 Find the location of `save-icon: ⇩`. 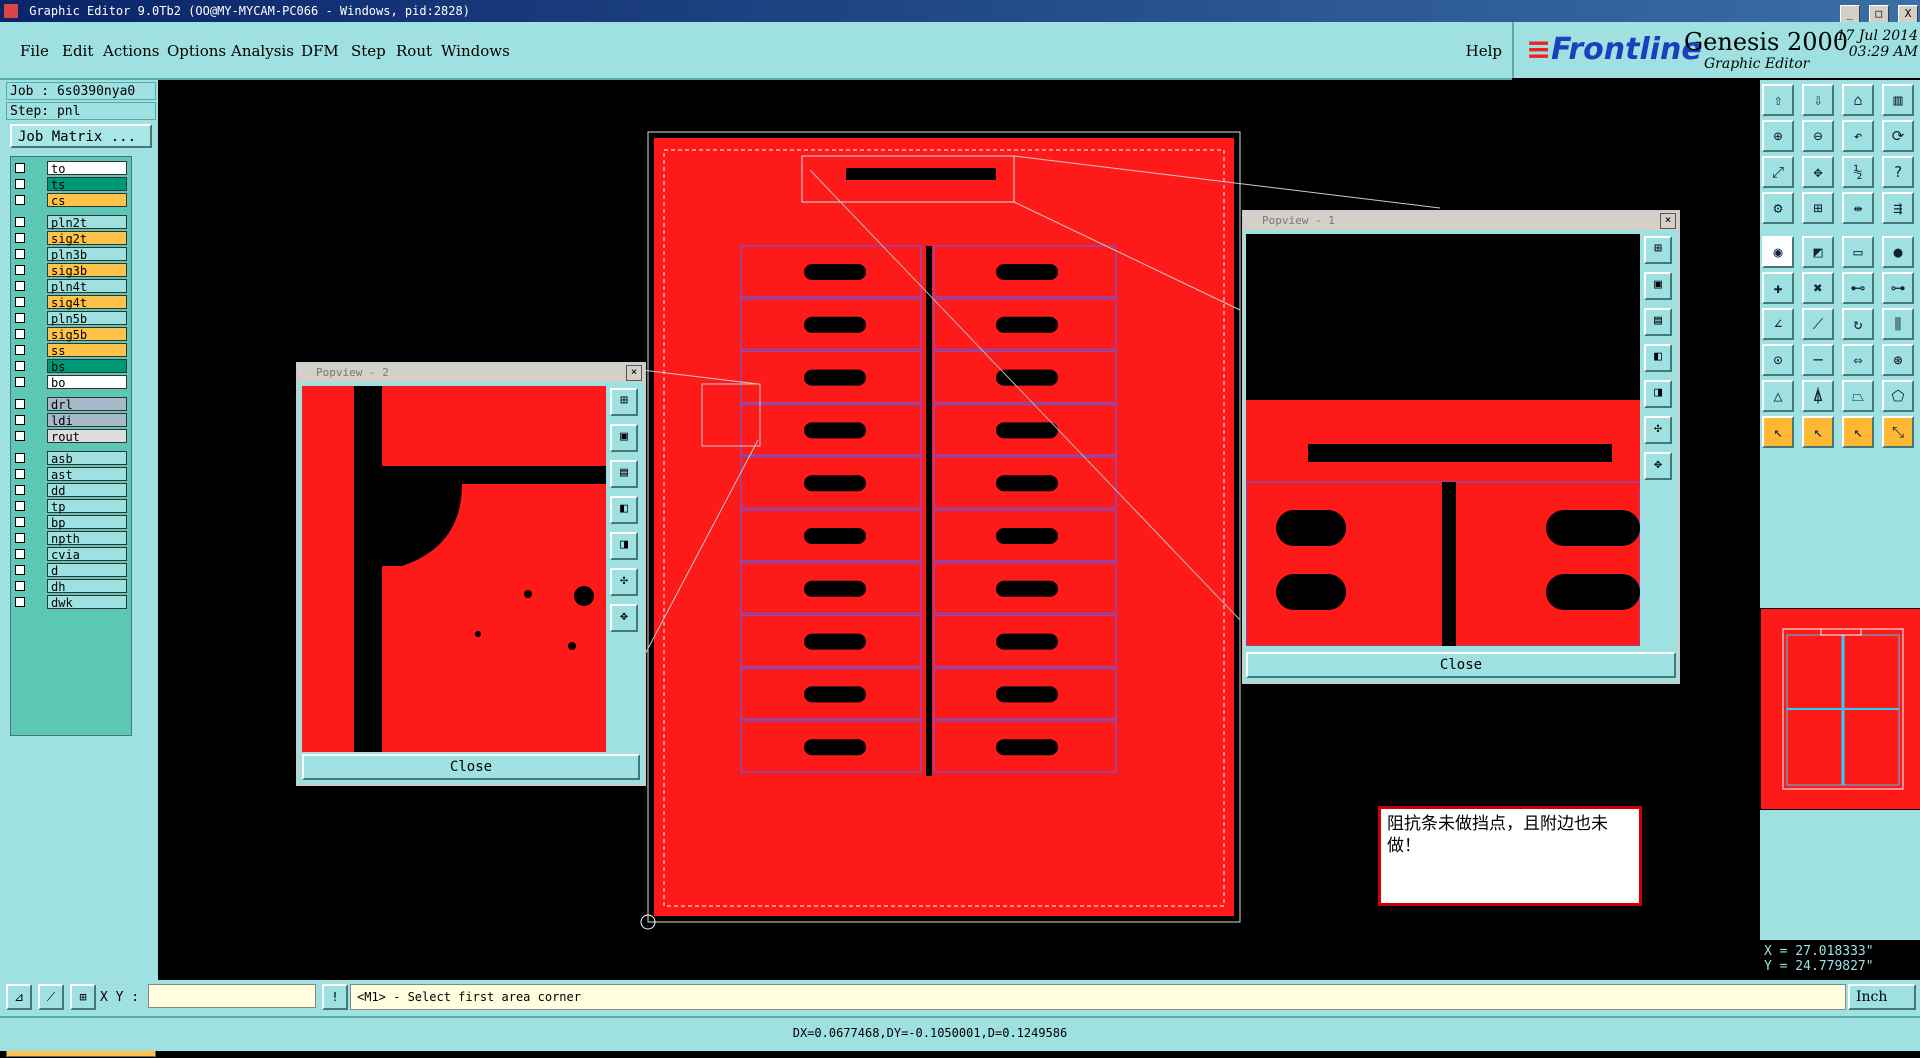

save-icon: ⇩ is located at coordinates (1818, 100).